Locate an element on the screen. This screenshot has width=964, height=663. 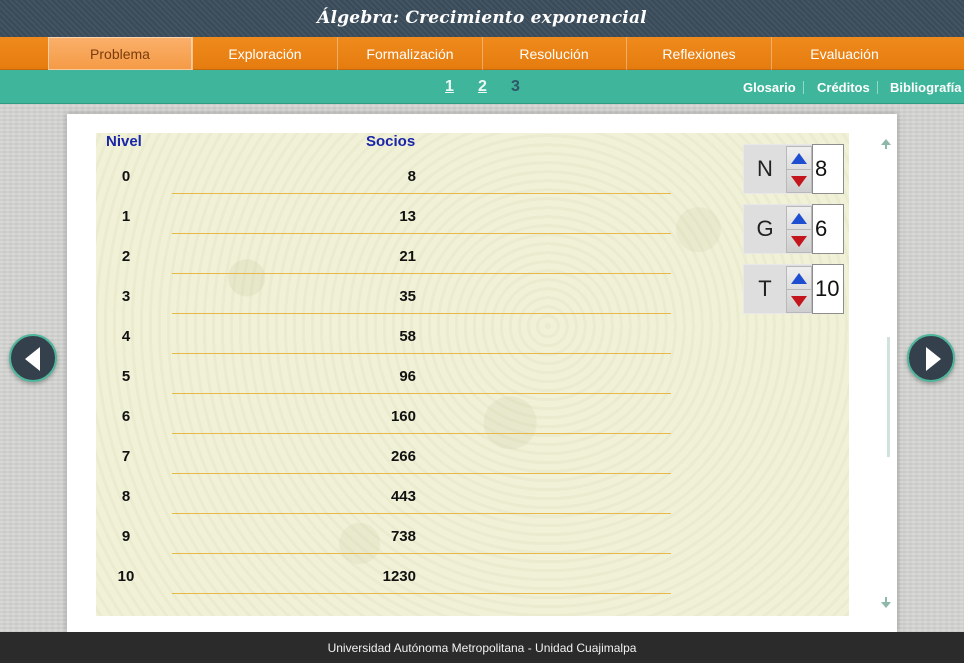
increment-n-button is located at coordinates (799, 158).